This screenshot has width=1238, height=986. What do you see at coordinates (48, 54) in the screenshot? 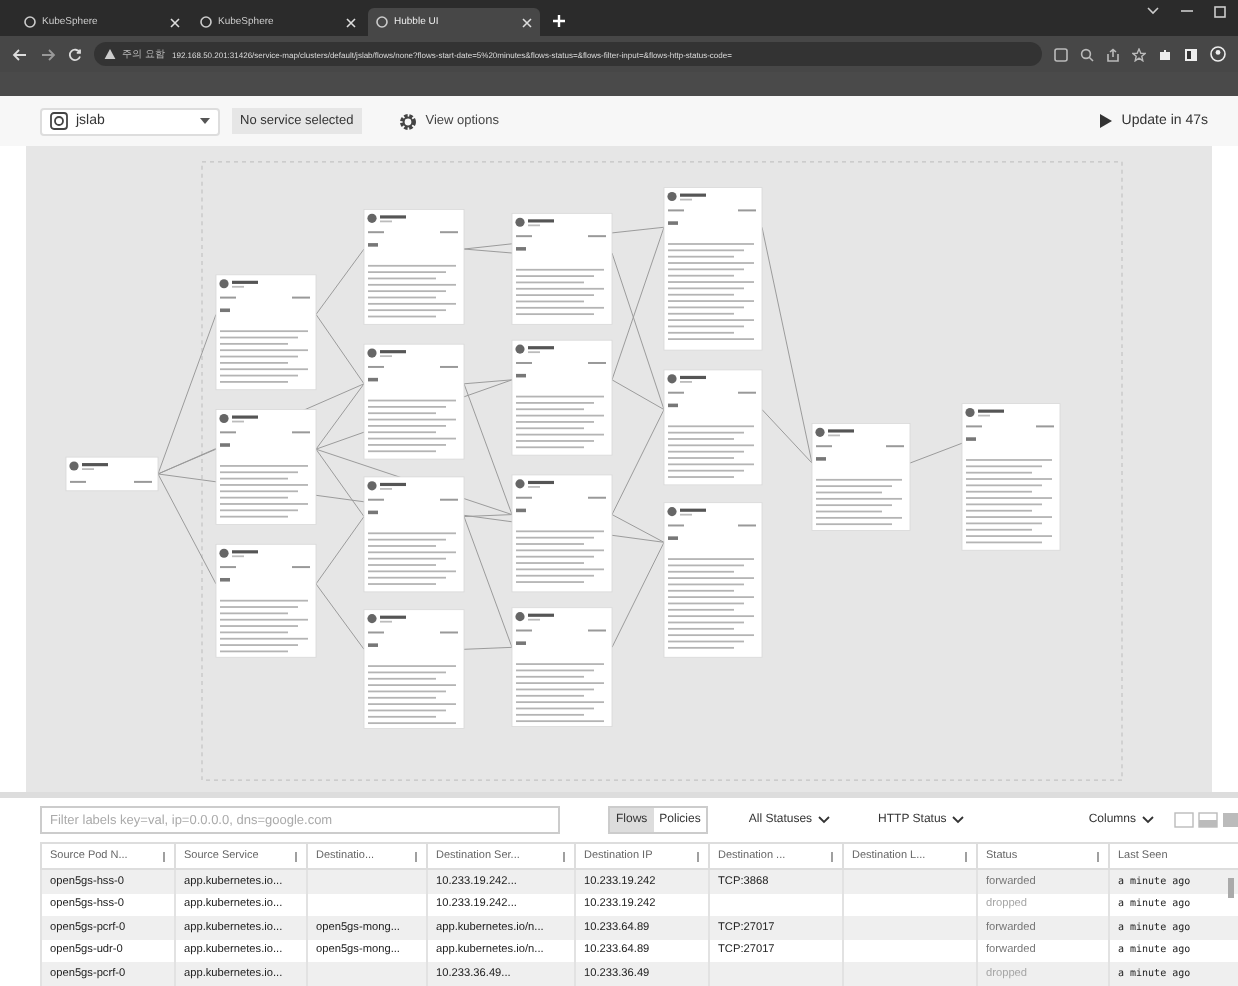
I see `forward-icon` at bounding box center [48, 54].